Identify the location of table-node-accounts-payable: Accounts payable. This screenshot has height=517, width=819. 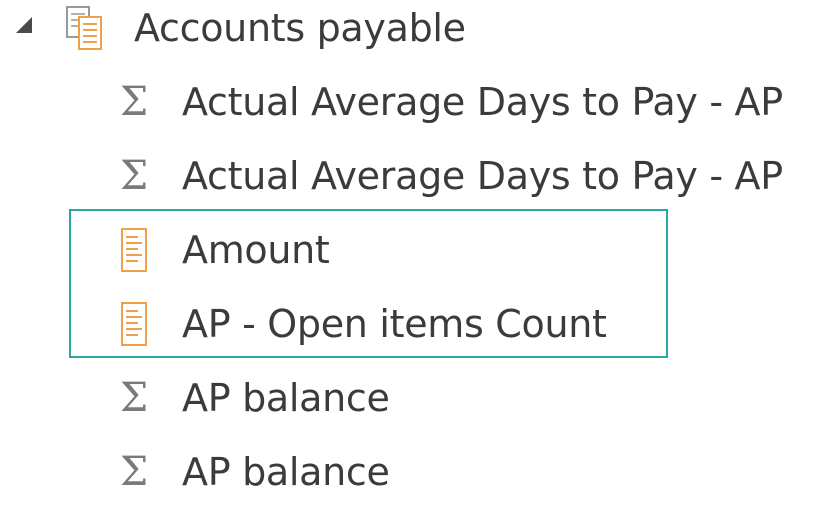
(409, 28).